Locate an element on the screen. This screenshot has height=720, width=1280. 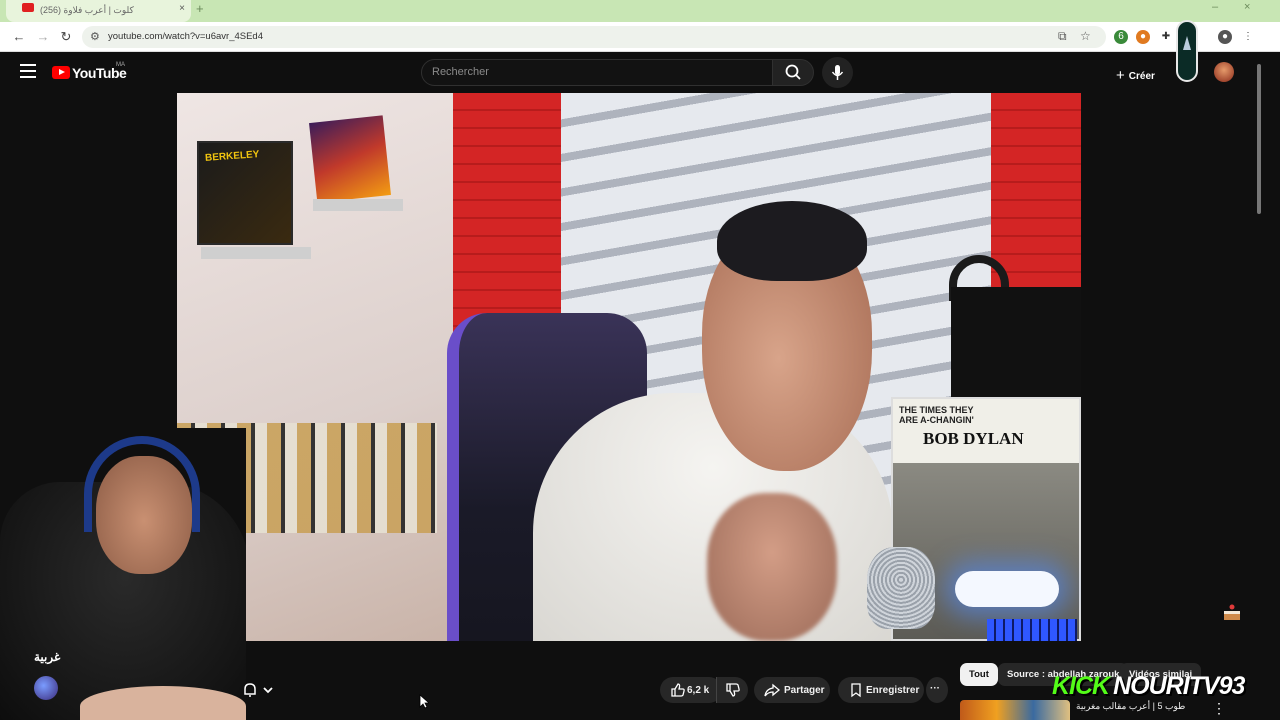
like-button: 6,2 k is located at coordinates (691, 690).